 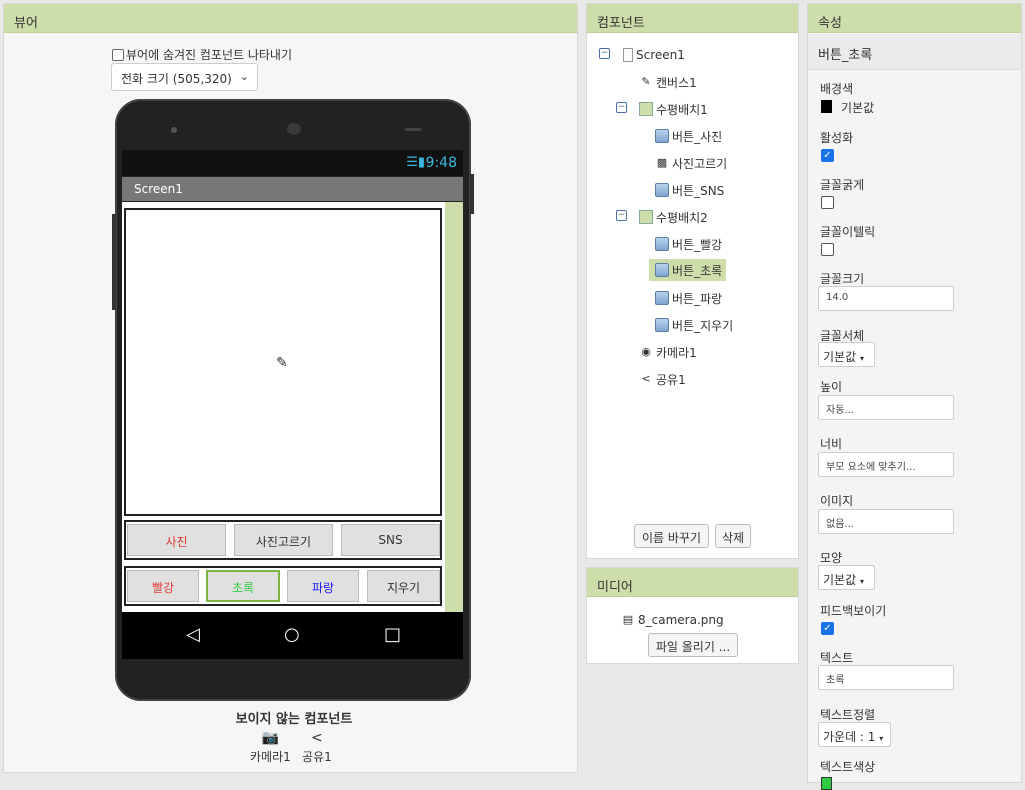 What do you see at coordinates (118, 54) in the screenshot?
I see `checkbox-box` at bounding box center [118, 54].